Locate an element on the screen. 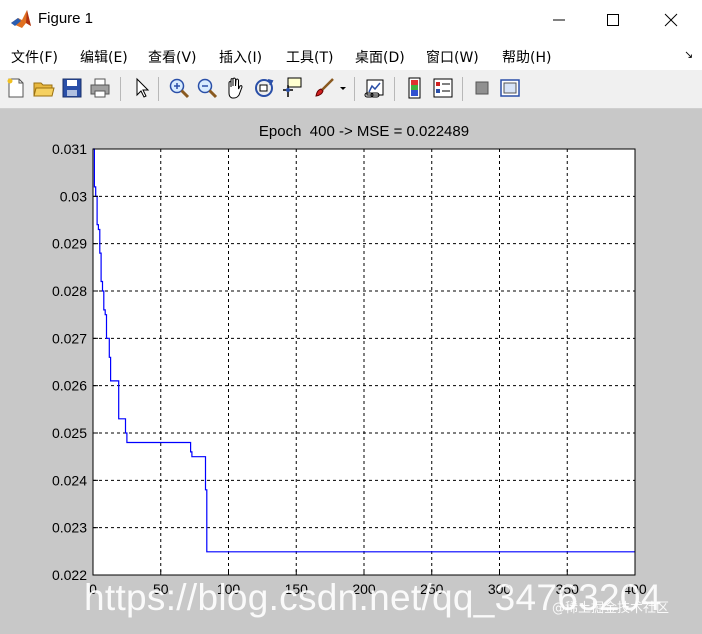 The height and width of the screenshot is (634, 702). close-button is located at coordinates (675, 20).